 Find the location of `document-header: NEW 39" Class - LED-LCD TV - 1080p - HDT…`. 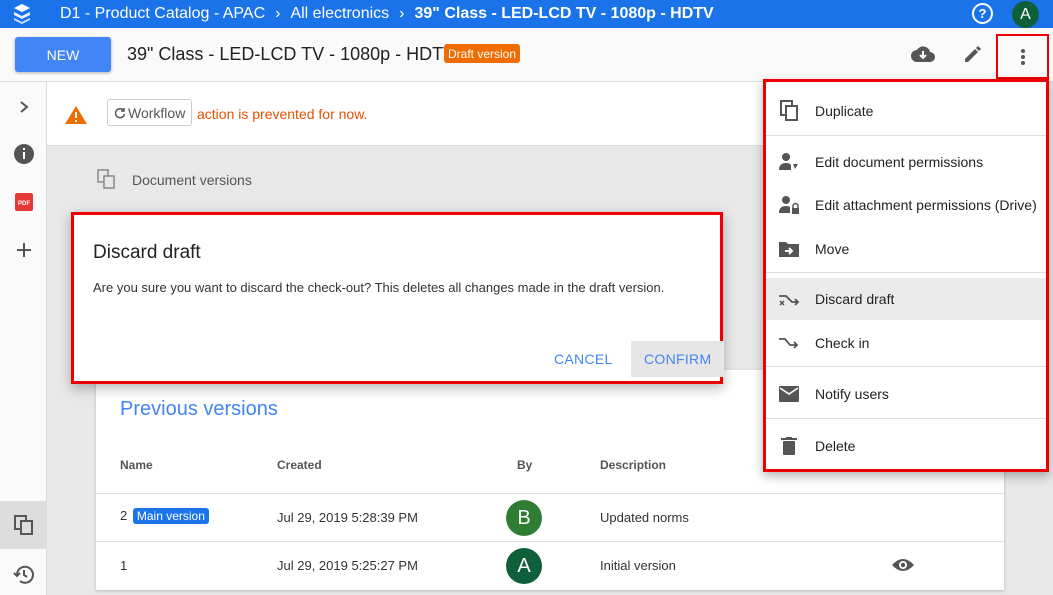

document-header: NEW 39" Class - LED-LCD TV - 1080p - HDT… is located at coordinates (526, 55).